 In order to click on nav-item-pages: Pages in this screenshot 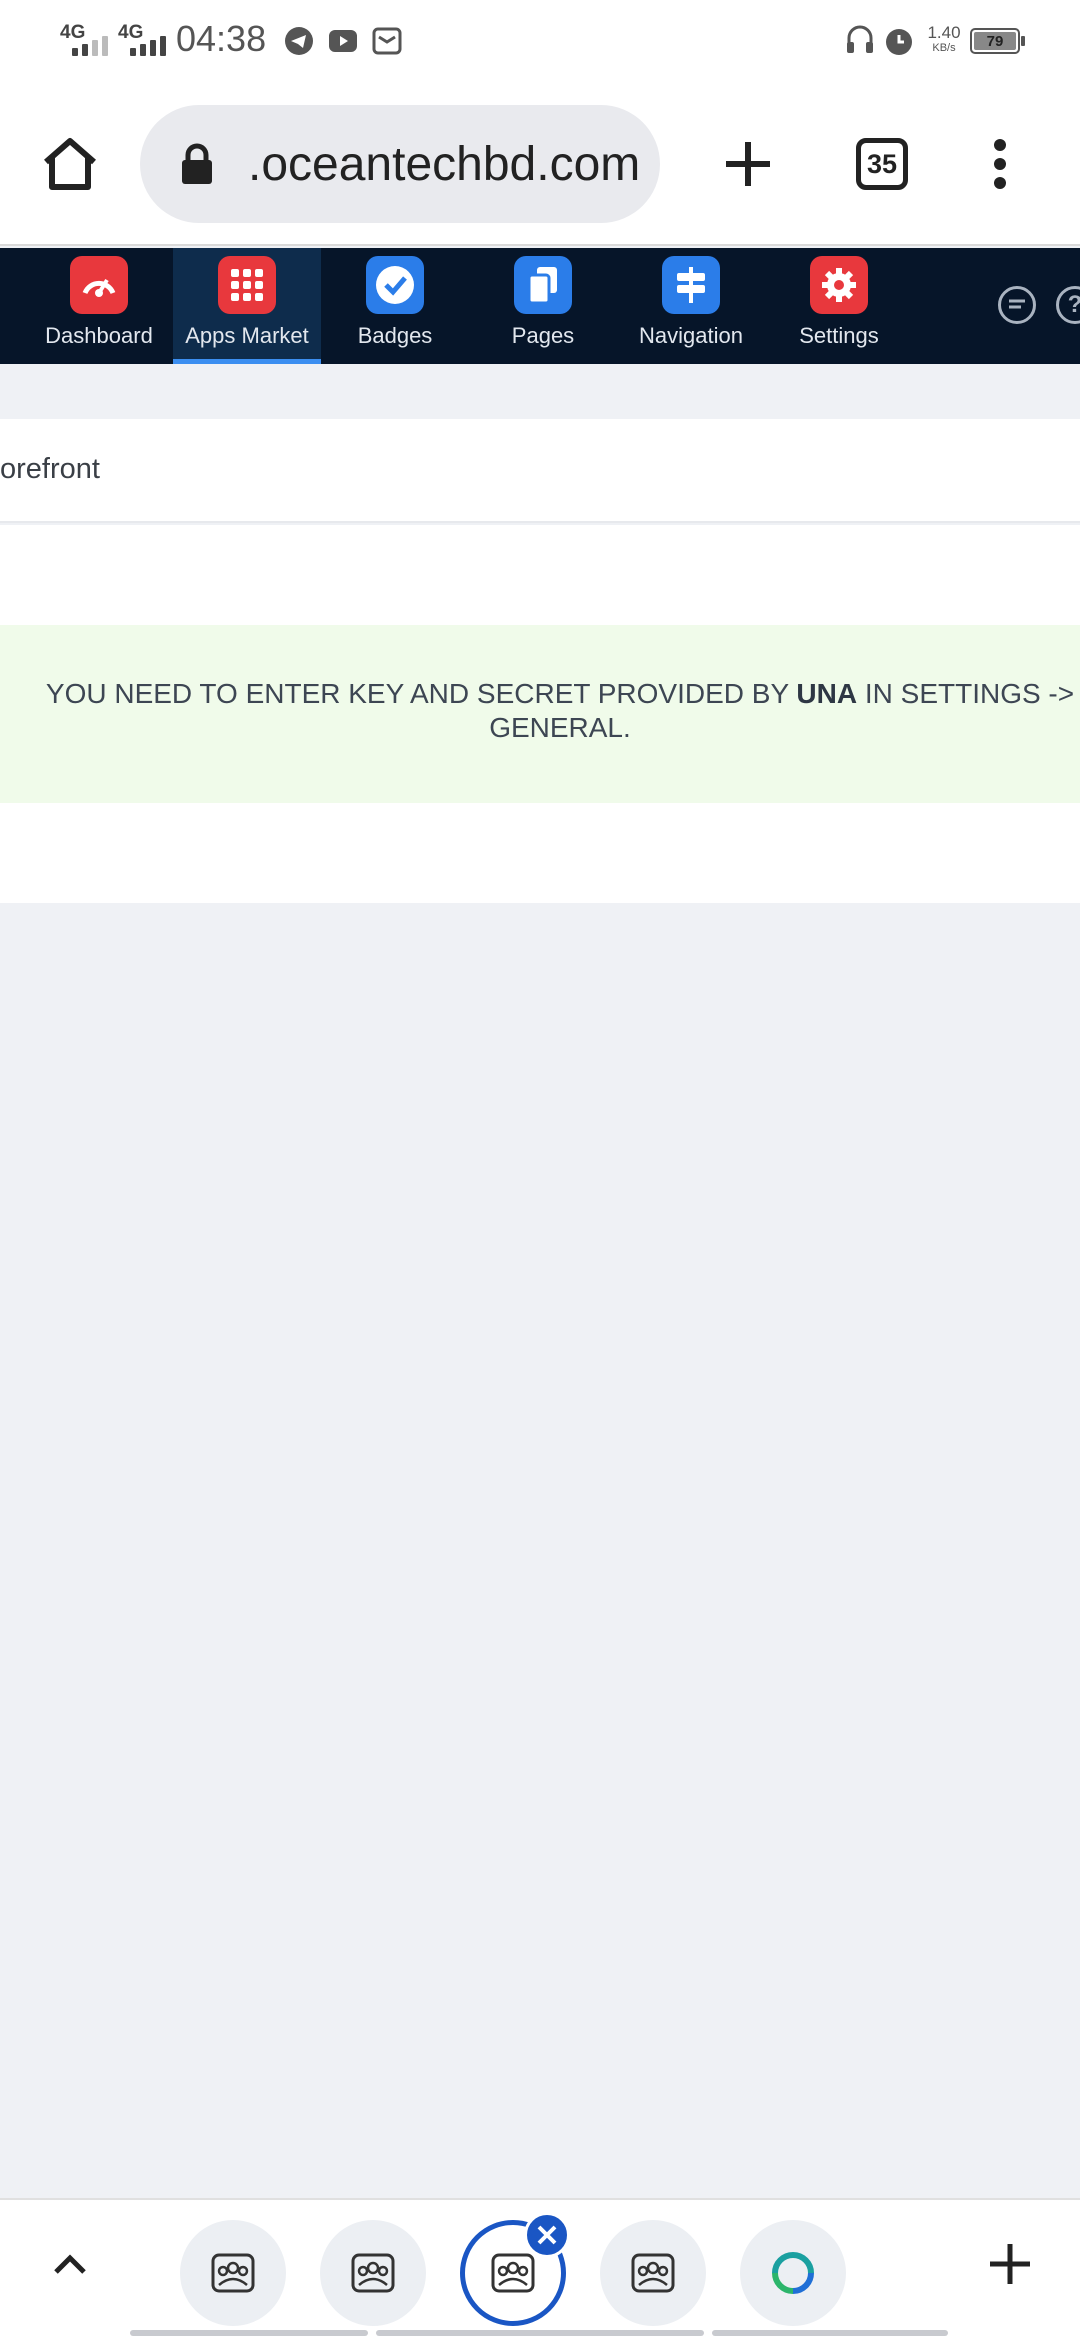, I will do `click(543, 306)`.